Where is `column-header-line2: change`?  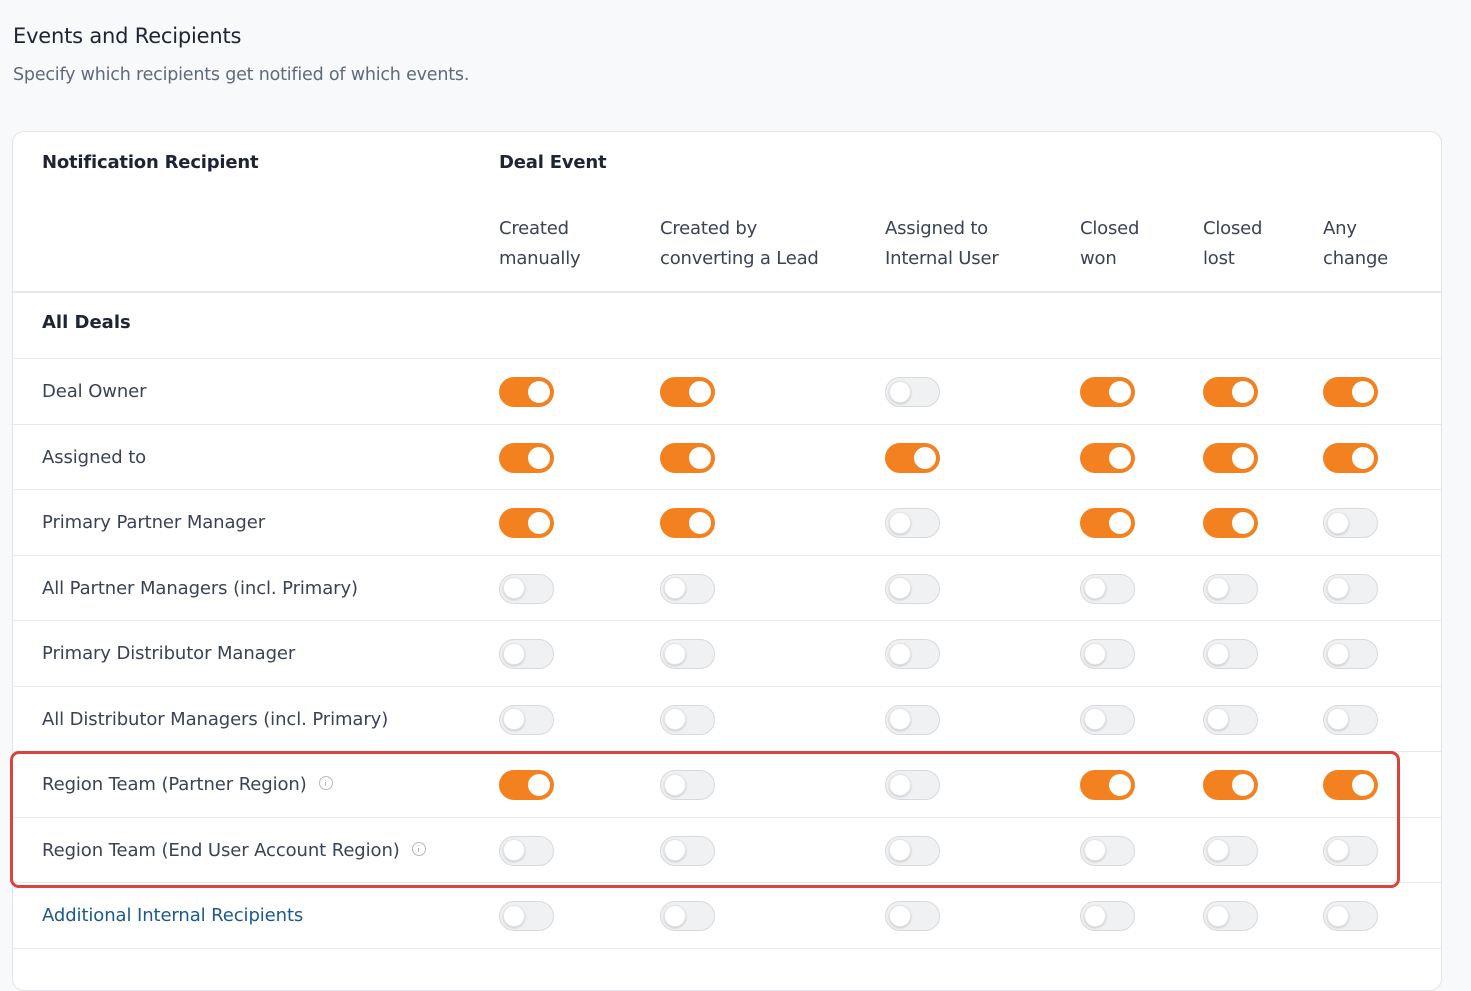
column-header-line2: change is located at coordinates (1356, 258).